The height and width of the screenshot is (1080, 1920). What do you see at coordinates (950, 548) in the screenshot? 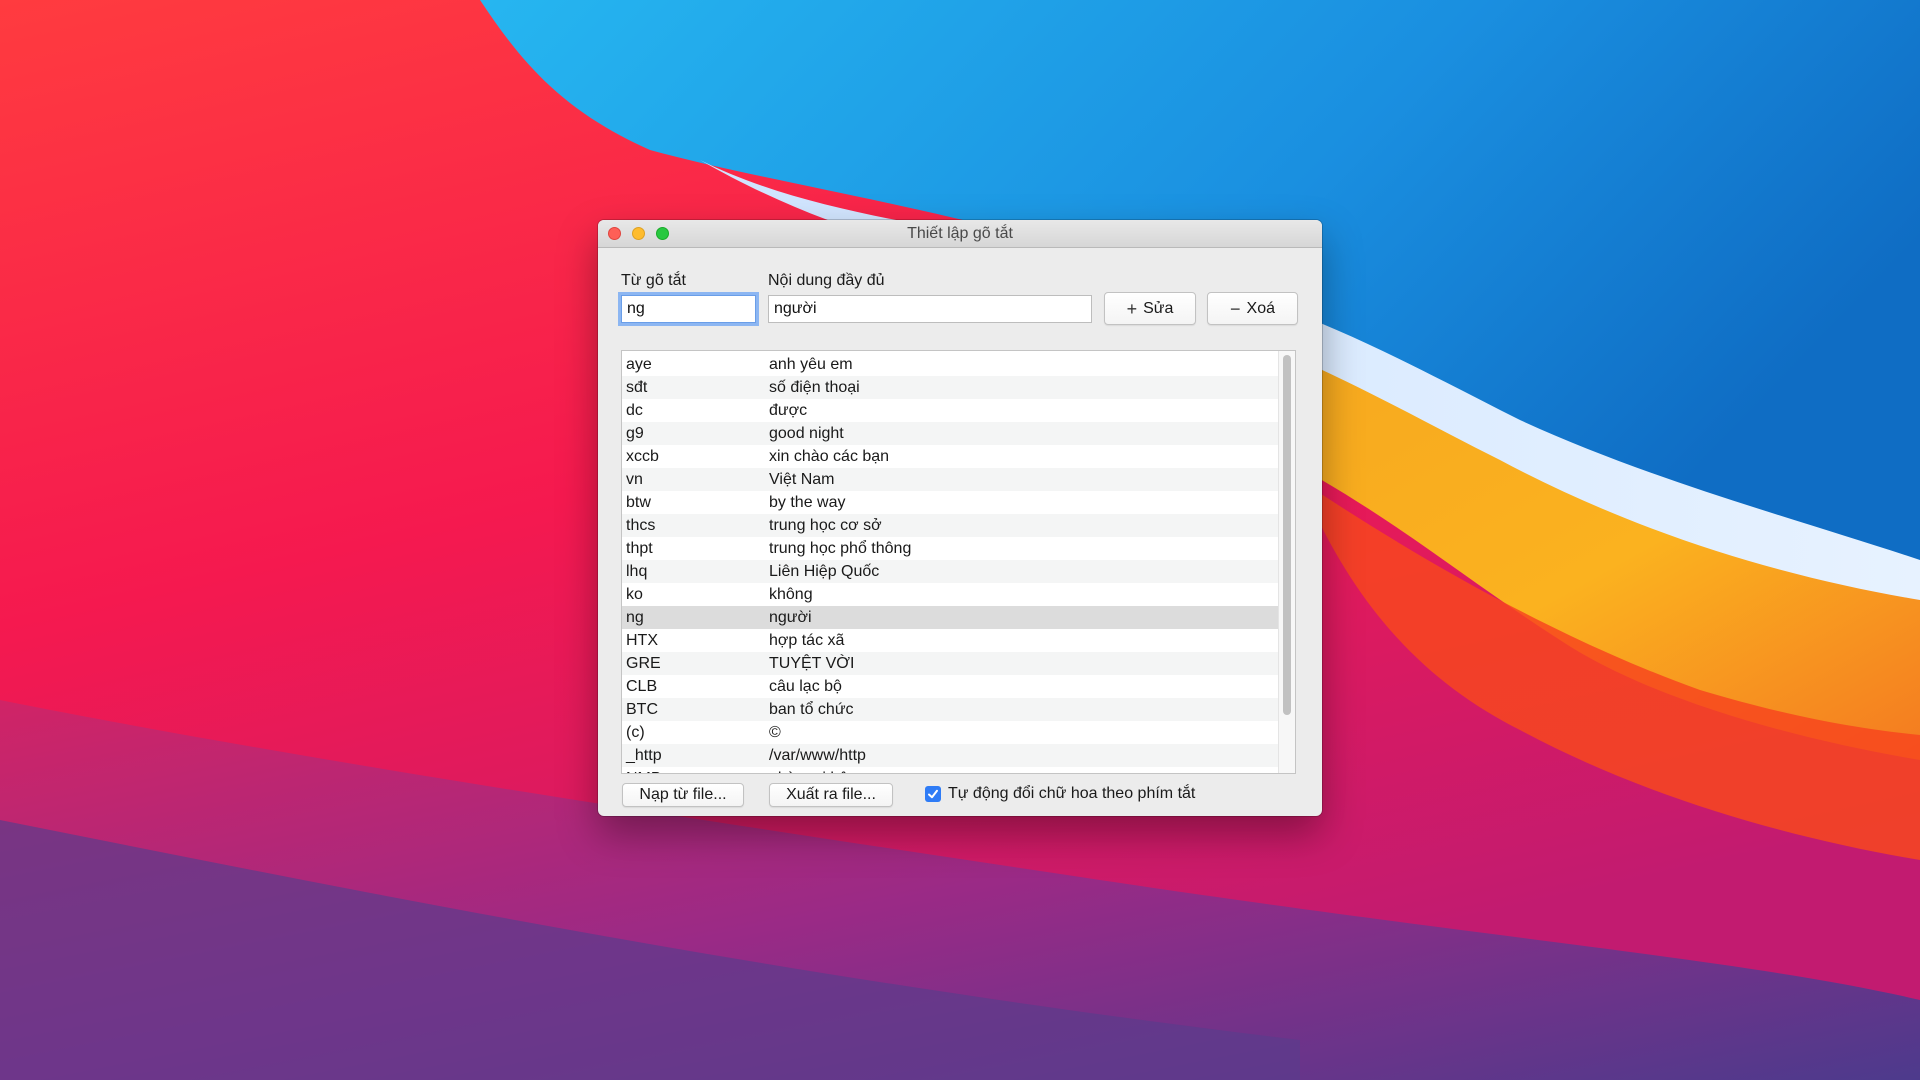
I see `table-row: thpt trung học phổ thông` at bounding box center [950, 548].